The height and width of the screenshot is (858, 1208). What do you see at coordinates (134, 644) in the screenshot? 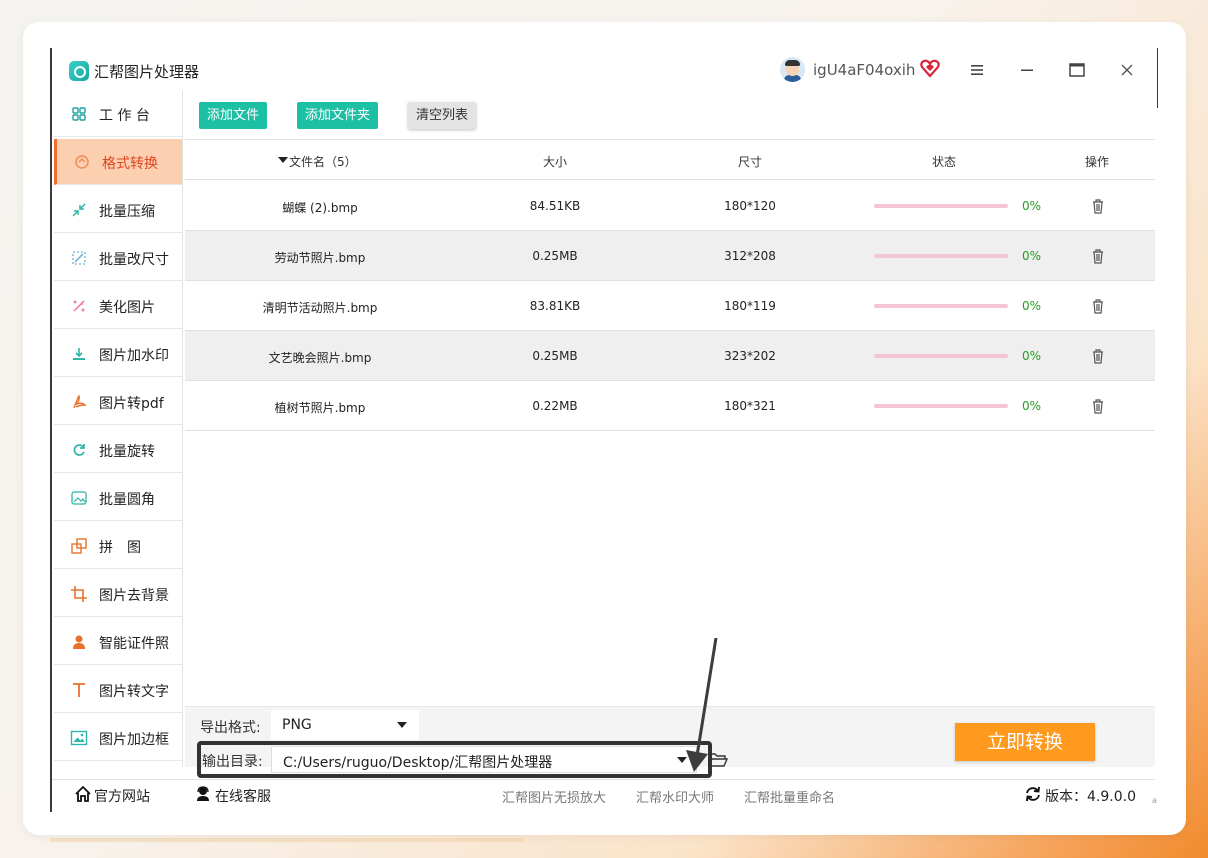
I see `sidebar-item-label: 智能证件照` at bounding box center [134, 644].